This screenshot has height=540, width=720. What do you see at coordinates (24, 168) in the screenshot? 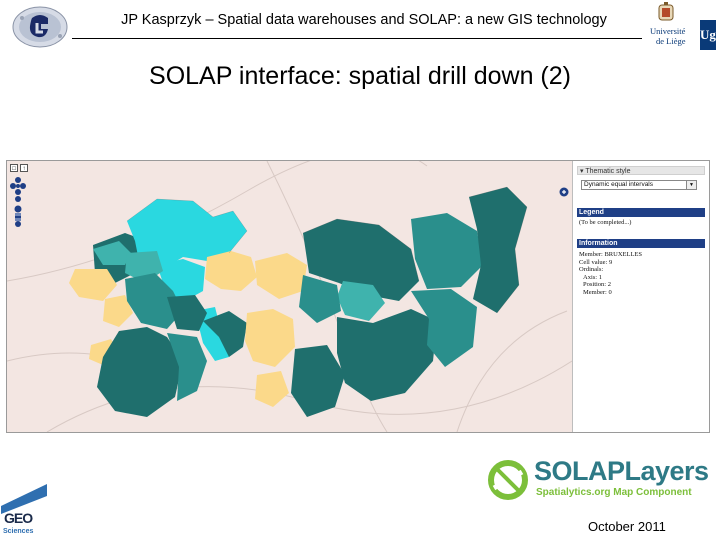
I see `map-info-button: ↑` at bounding box center [24, 168].